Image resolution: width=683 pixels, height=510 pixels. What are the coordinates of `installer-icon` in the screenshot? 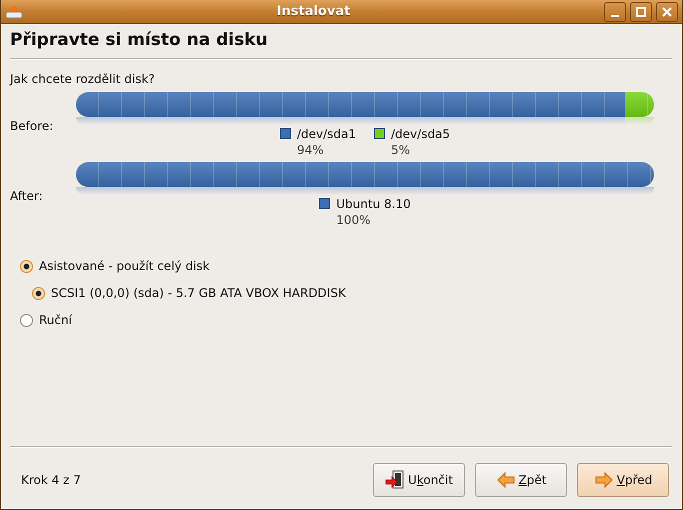 It's located at (14, 12).